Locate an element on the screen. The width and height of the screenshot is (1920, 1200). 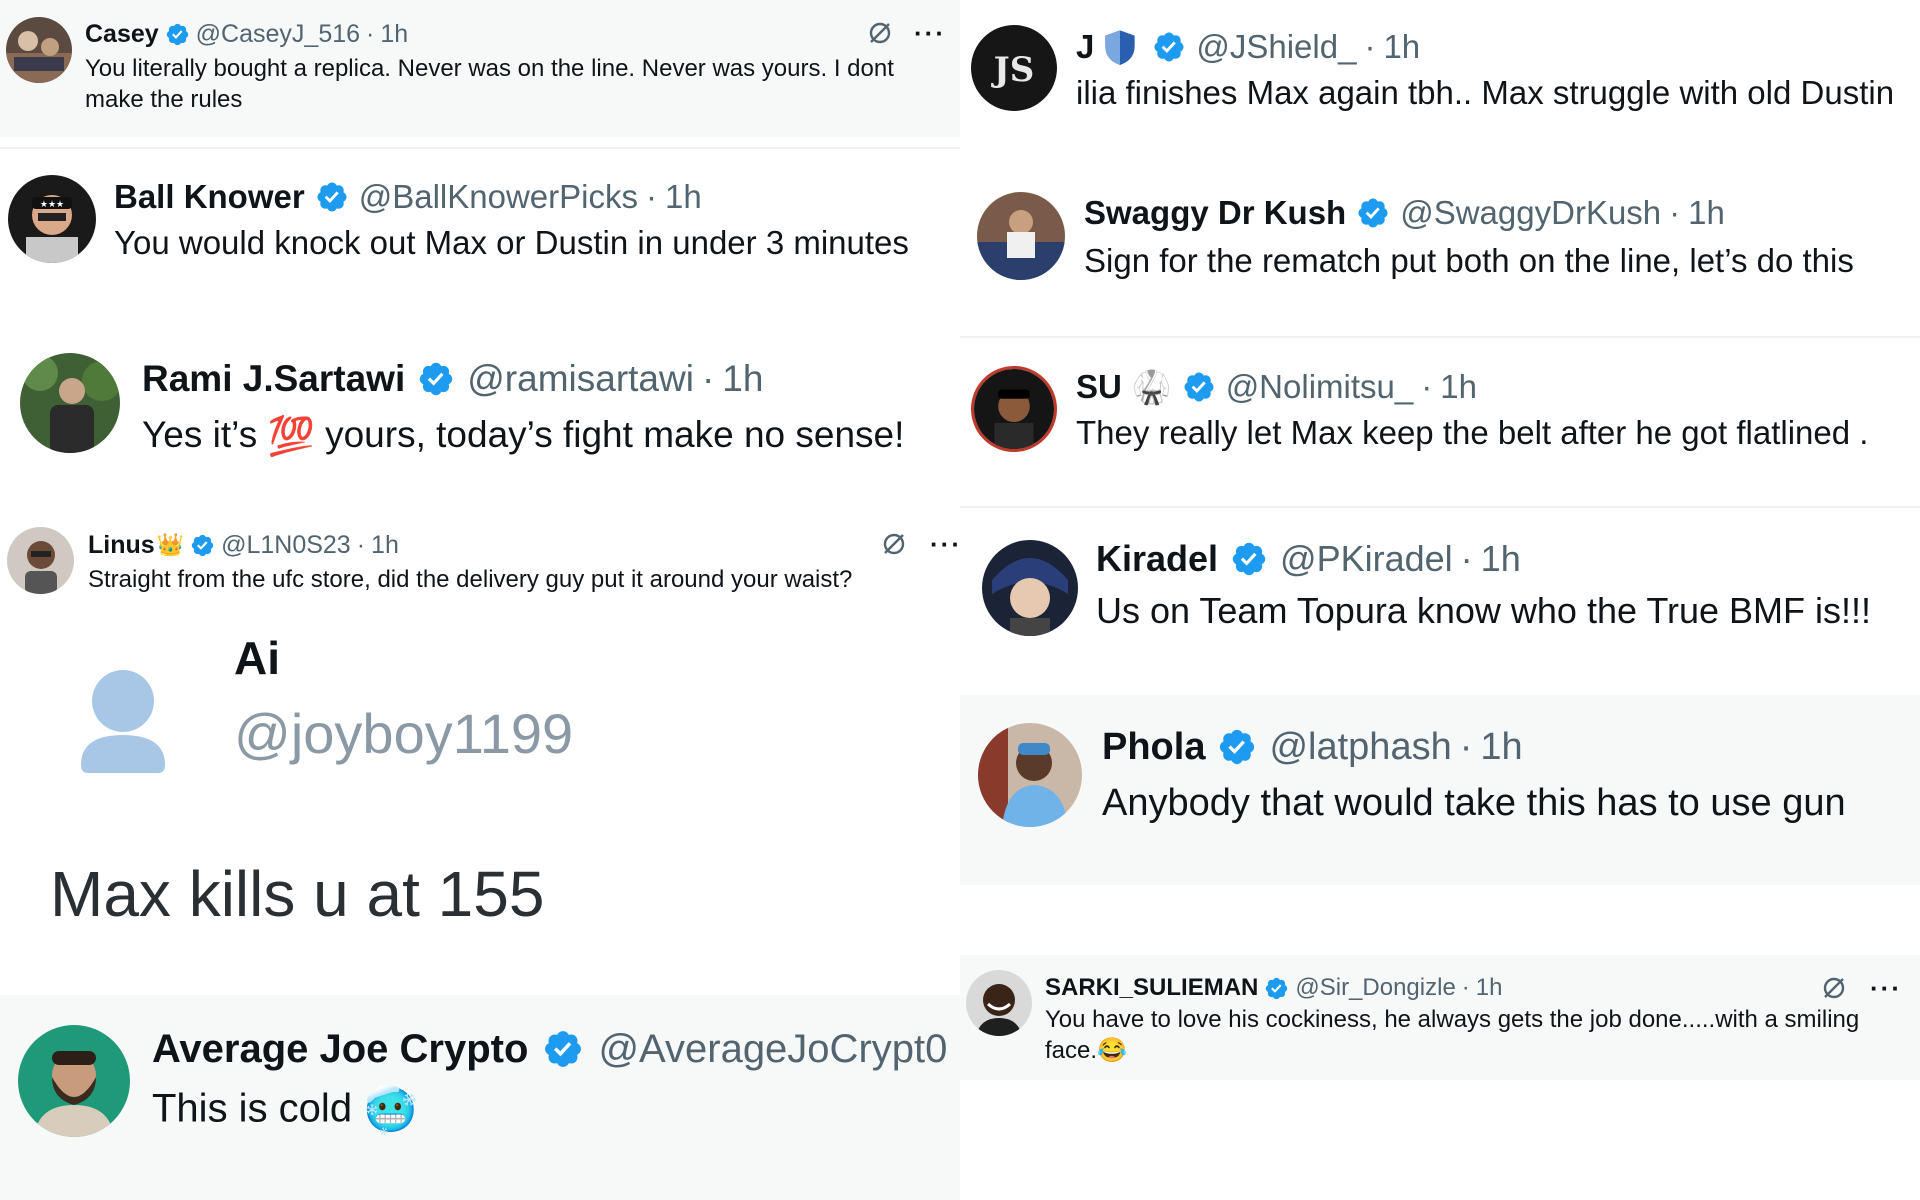
display-name: Average Joe Crypto is located at coordinates (340, 1049).